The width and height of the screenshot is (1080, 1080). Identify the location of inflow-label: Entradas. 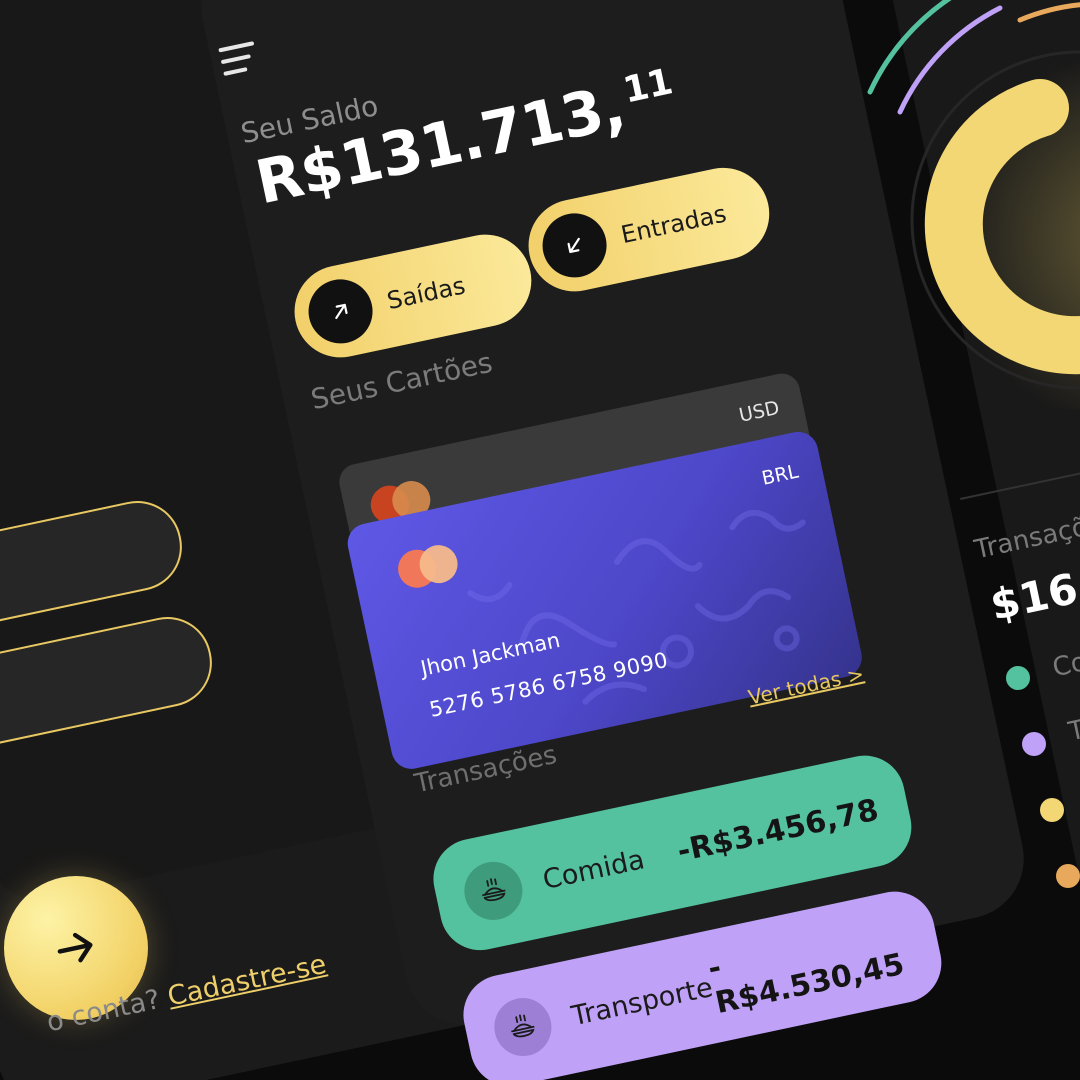
(673, 224).